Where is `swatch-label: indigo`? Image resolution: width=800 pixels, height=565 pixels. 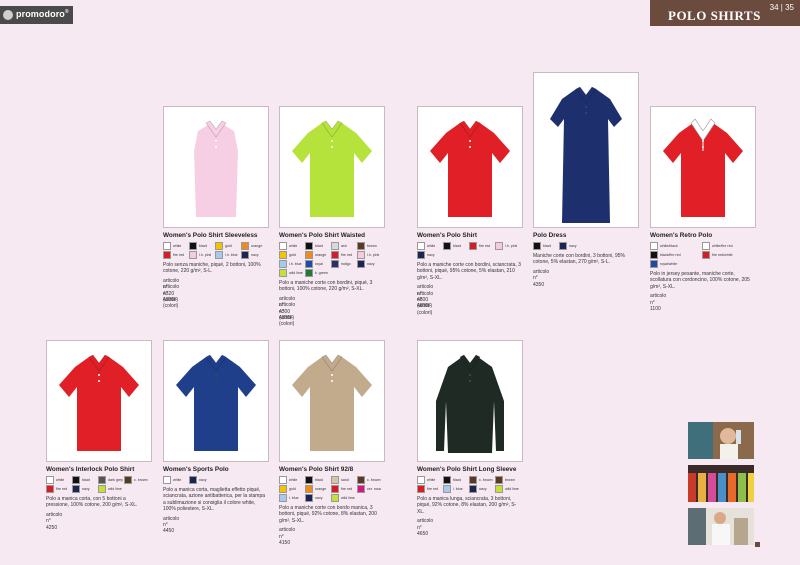 swatch-label: indigo is located at coordinates (346, 263).